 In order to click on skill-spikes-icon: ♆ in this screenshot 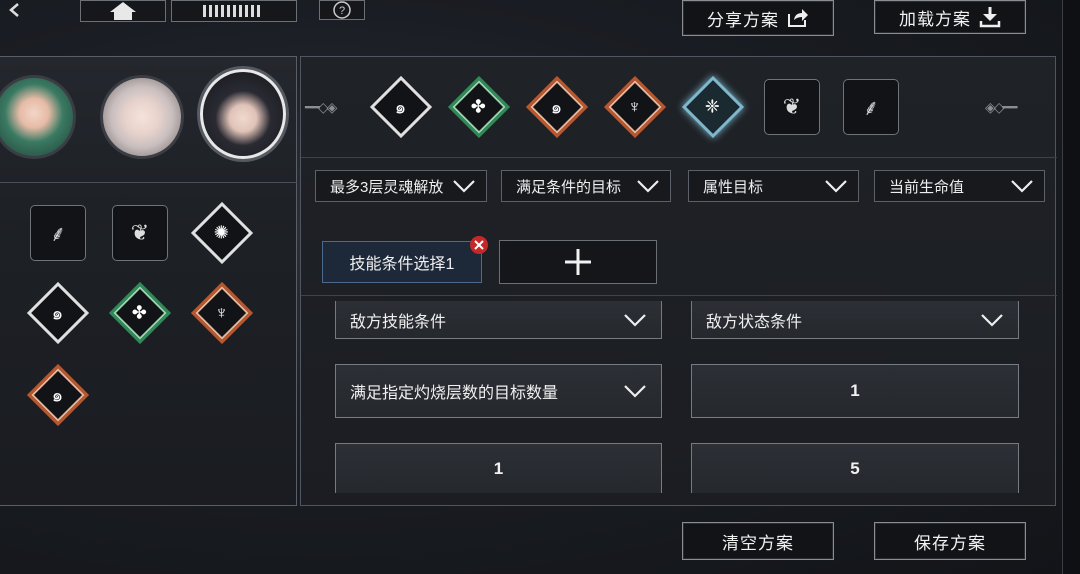, I will do `click(635, 107)`.